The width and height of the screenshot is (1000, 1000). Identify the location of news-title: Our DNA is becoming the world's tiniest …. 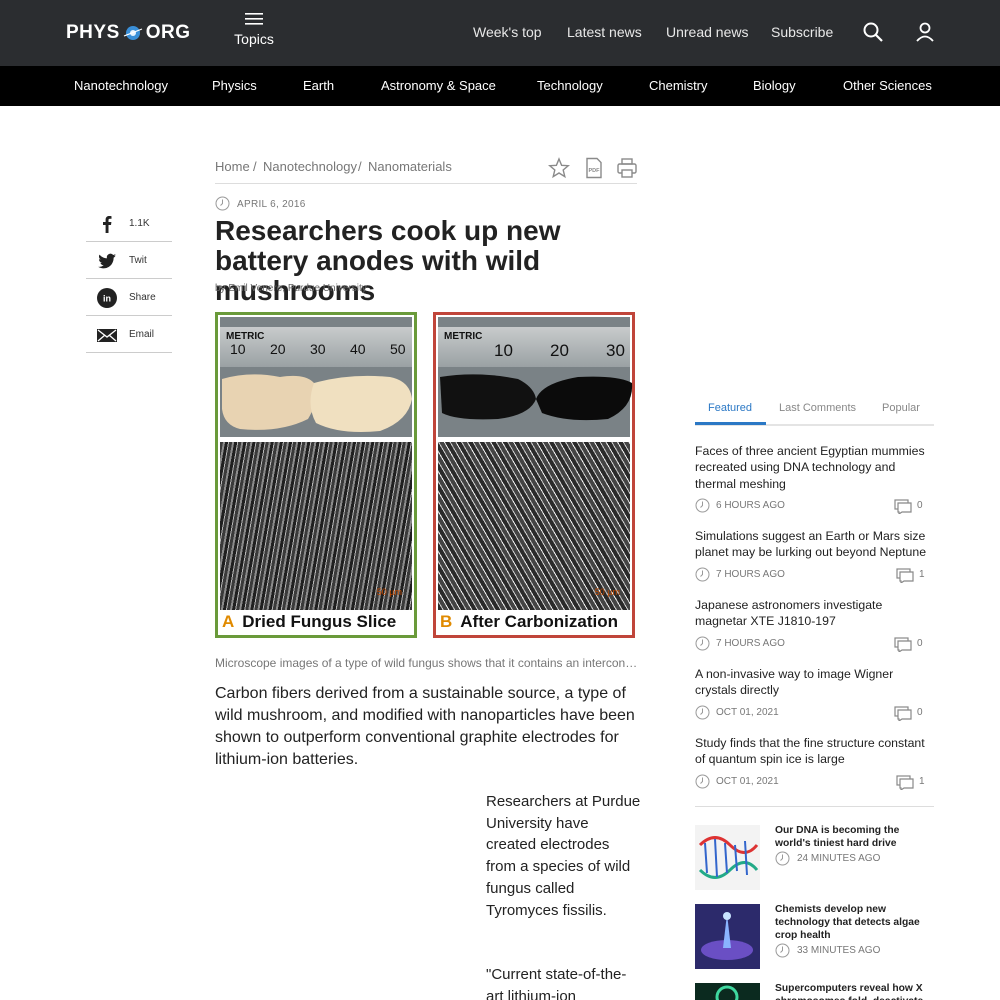
(855, 837).